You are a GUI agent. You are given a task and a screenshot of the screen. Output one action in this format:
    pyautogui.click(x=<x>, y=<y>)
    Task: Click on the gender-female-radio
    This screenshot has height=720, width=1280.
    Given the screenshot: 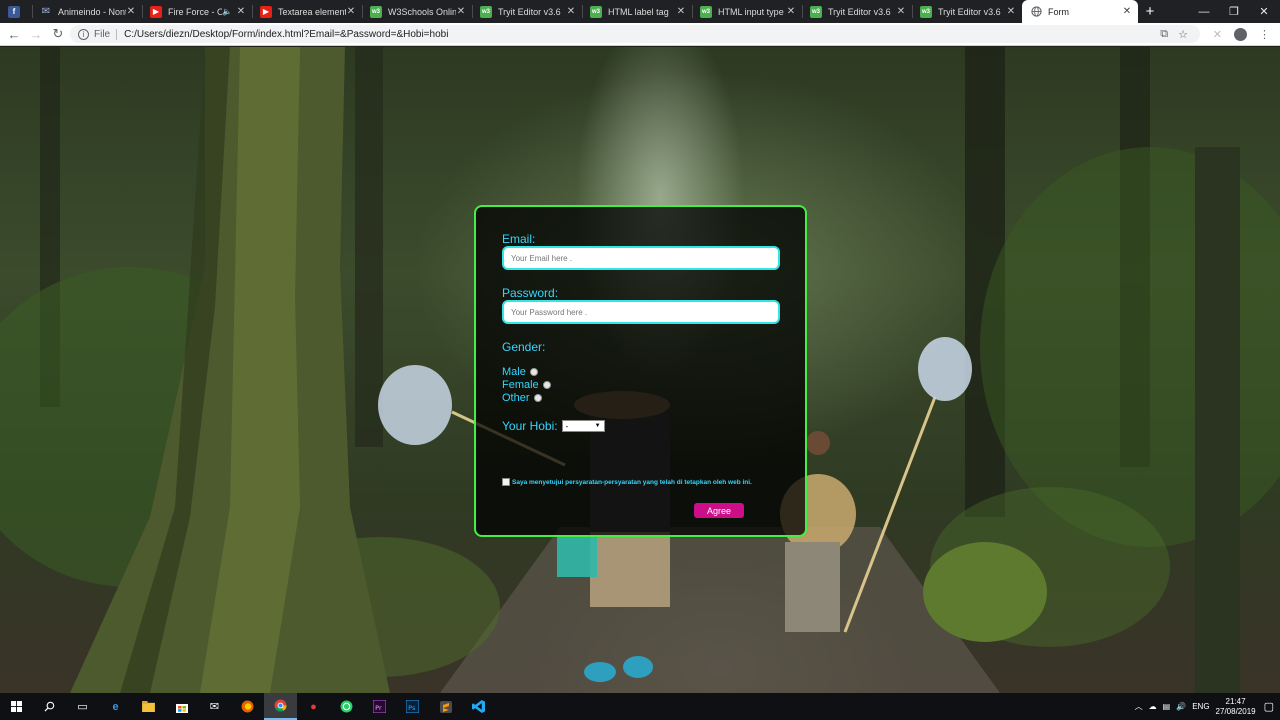 What is the action you would take?
    pyautogui.click(x=546, y=385)
    